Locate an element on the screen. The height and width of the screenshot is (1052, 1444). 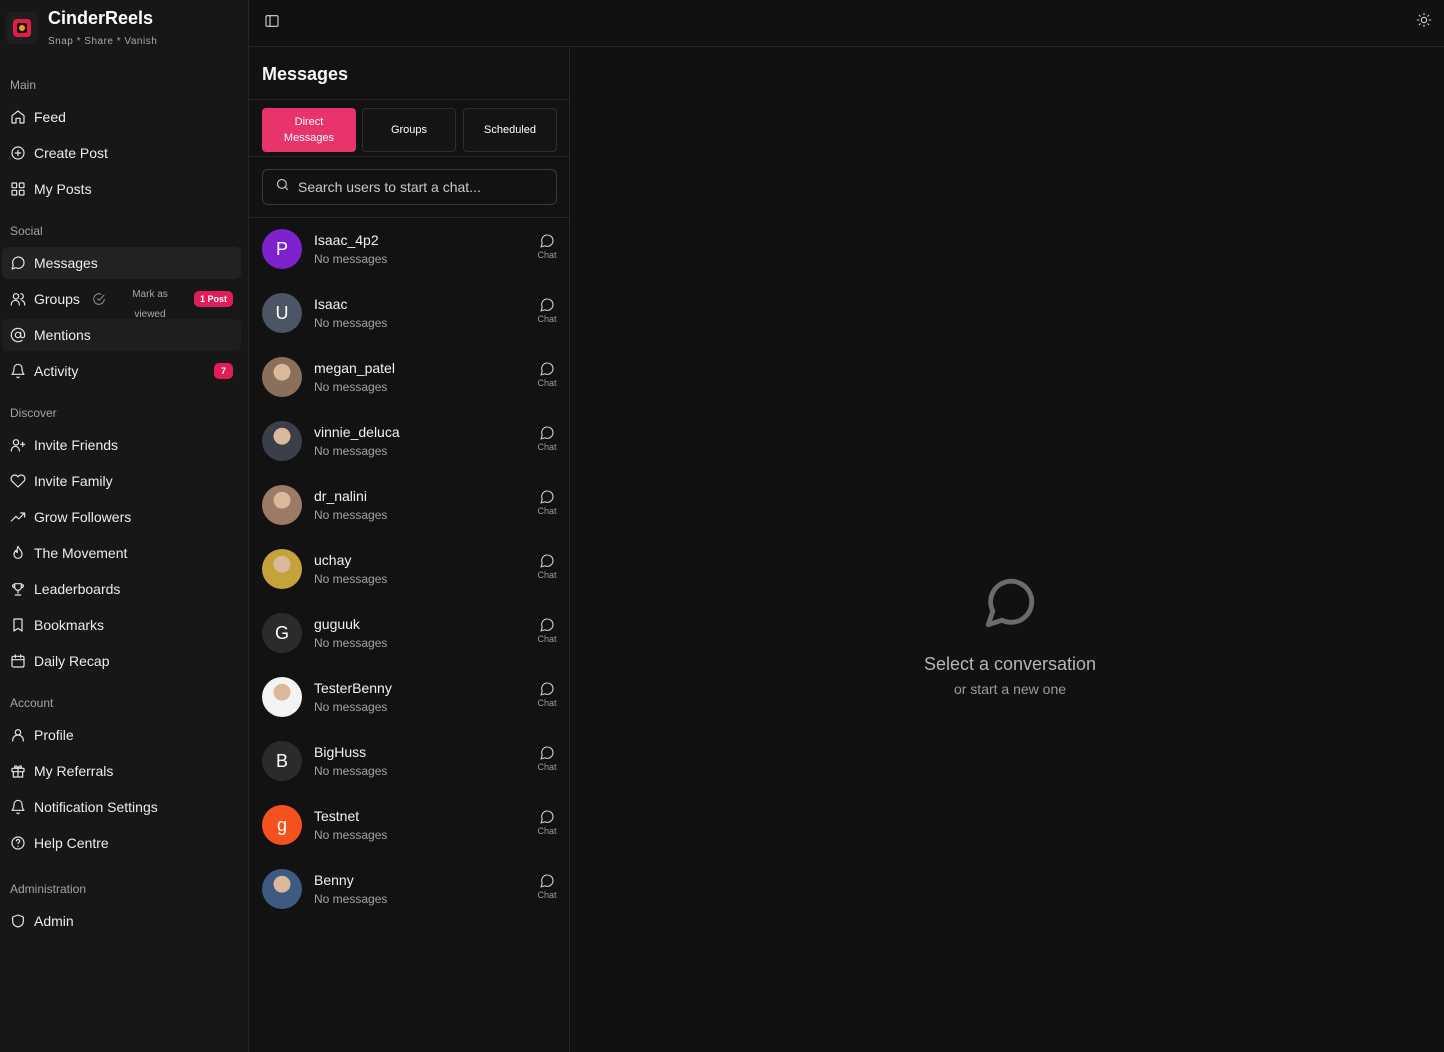
trophy-icon is located at coordinates (18, 589).